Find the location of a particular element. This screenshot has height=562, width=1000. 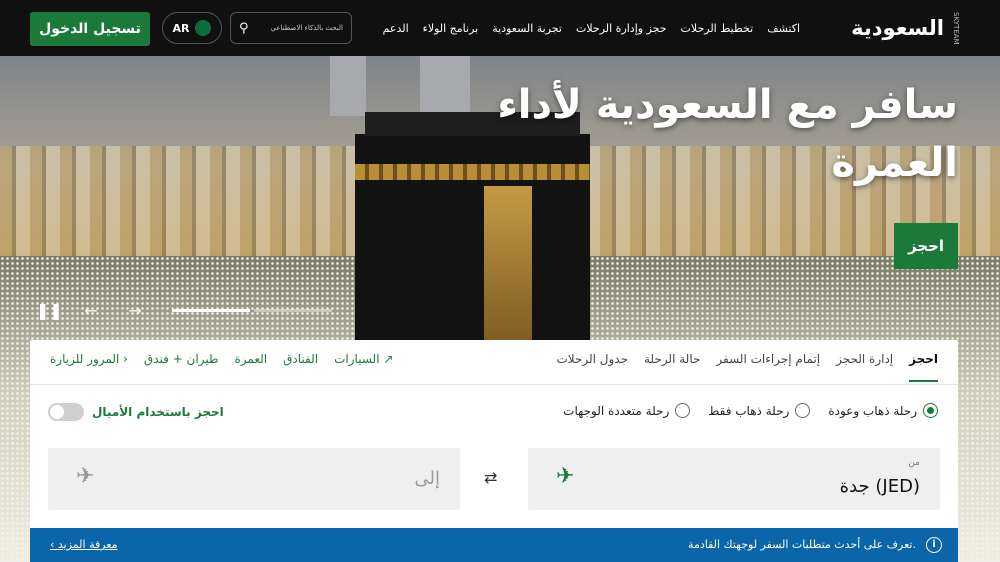

tab-book: احجز is located at coordinates (923, 367).